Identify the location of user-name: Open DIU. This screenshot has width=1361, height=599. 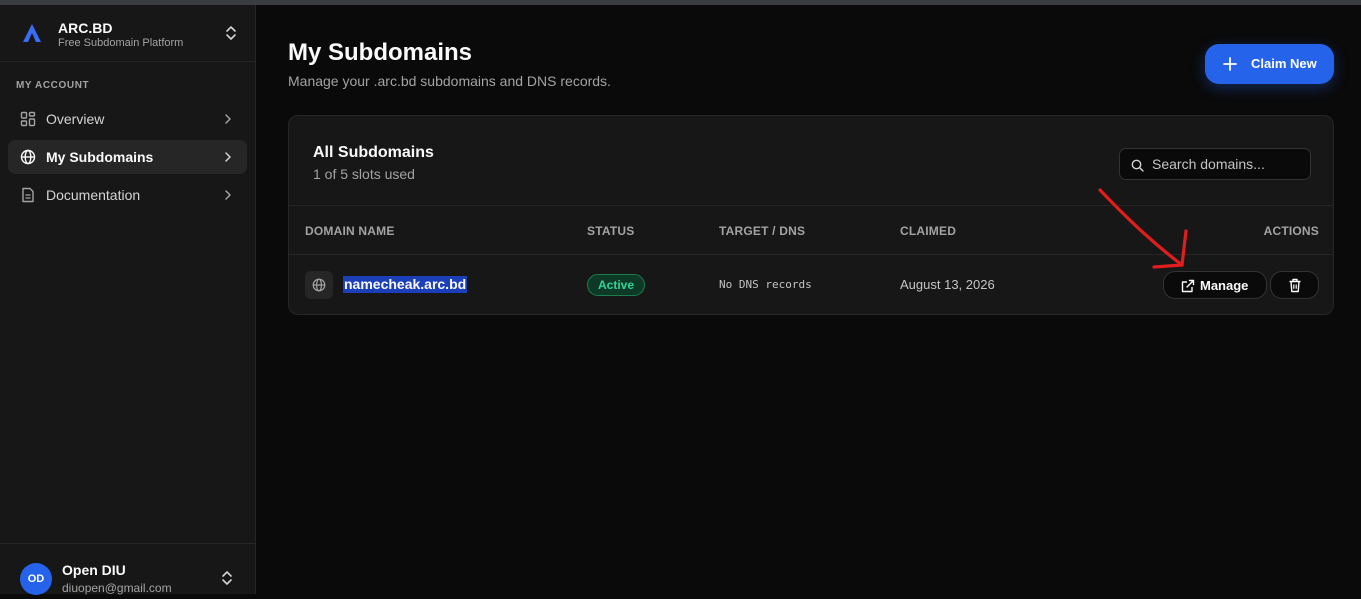
(94, 570).